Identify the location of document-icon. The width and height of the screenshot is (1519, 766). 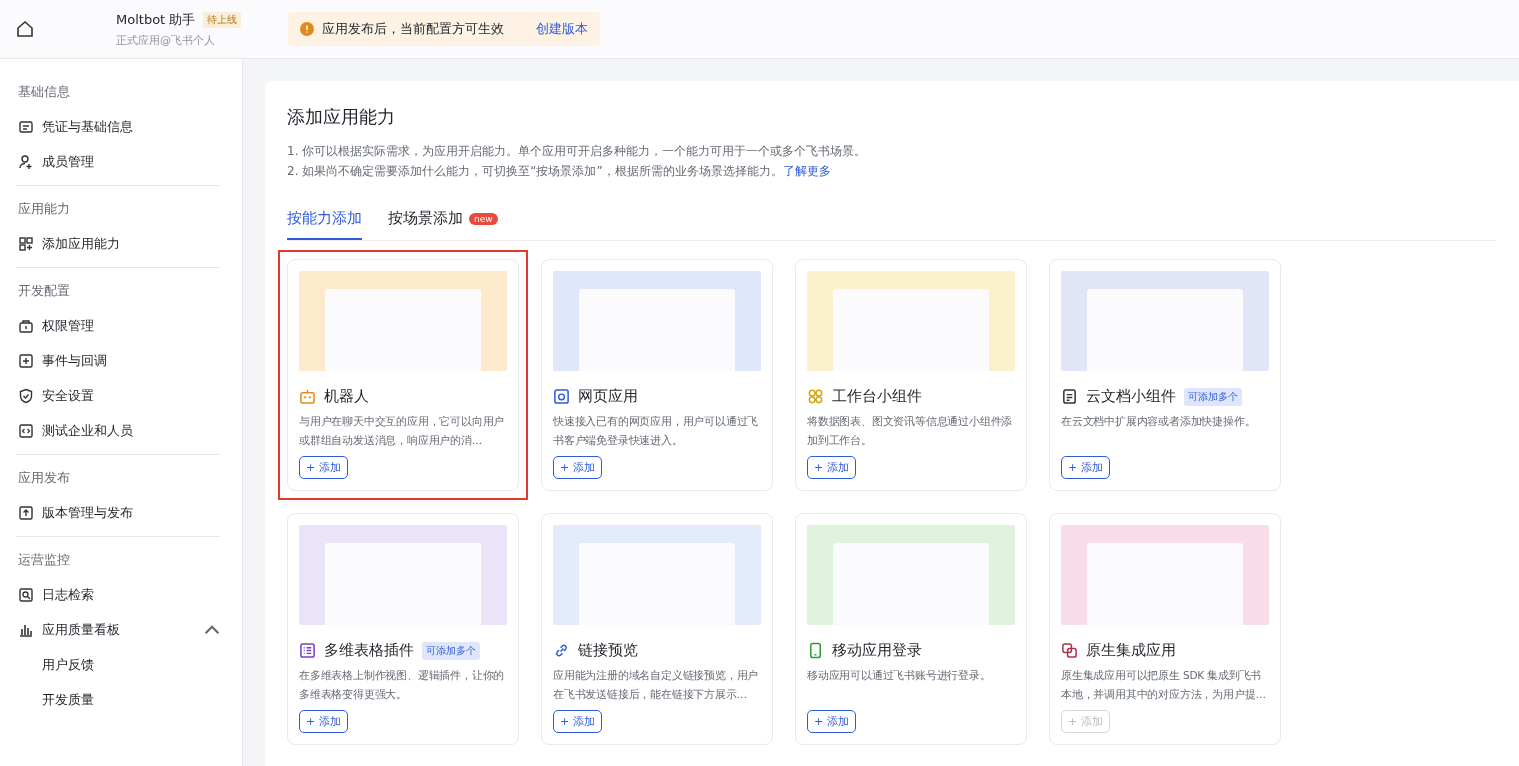
(1069, 396).